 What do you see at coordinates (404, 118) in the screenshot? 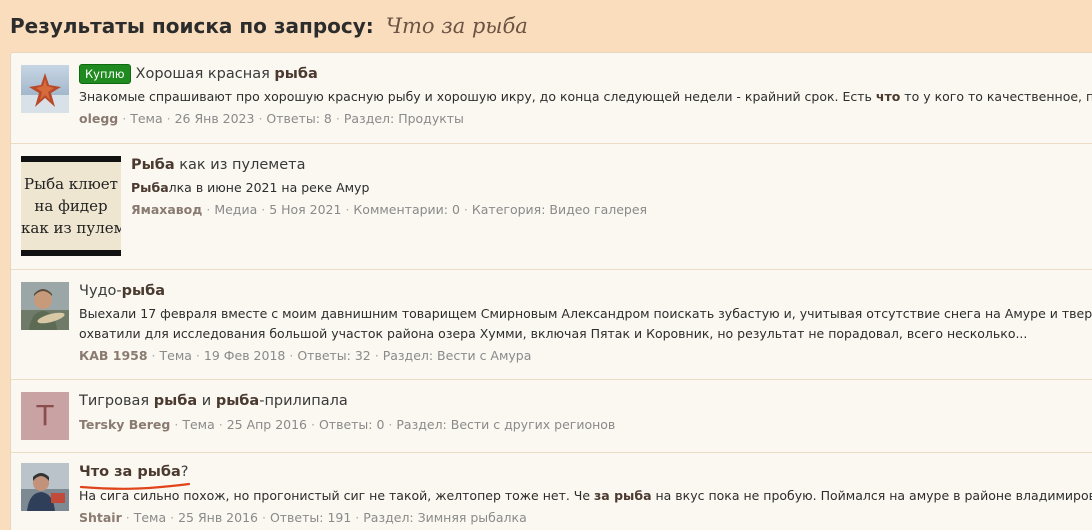
I see `forum-section-link: Раздел: Продукты` at bounding box center [404, 118].